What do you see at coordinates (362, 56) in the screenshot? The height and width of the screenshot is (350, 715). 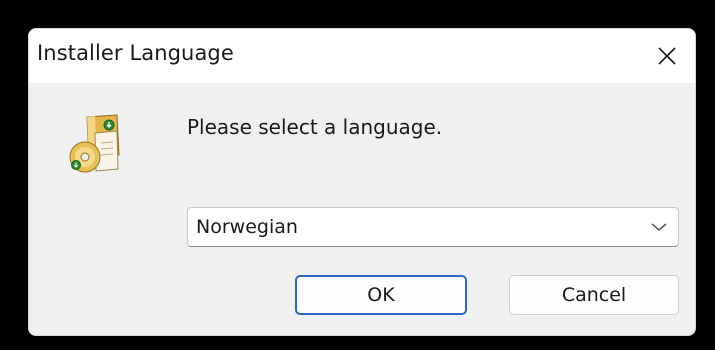 I see `title-bar: Installer Language` at bounding box center [362, 56].